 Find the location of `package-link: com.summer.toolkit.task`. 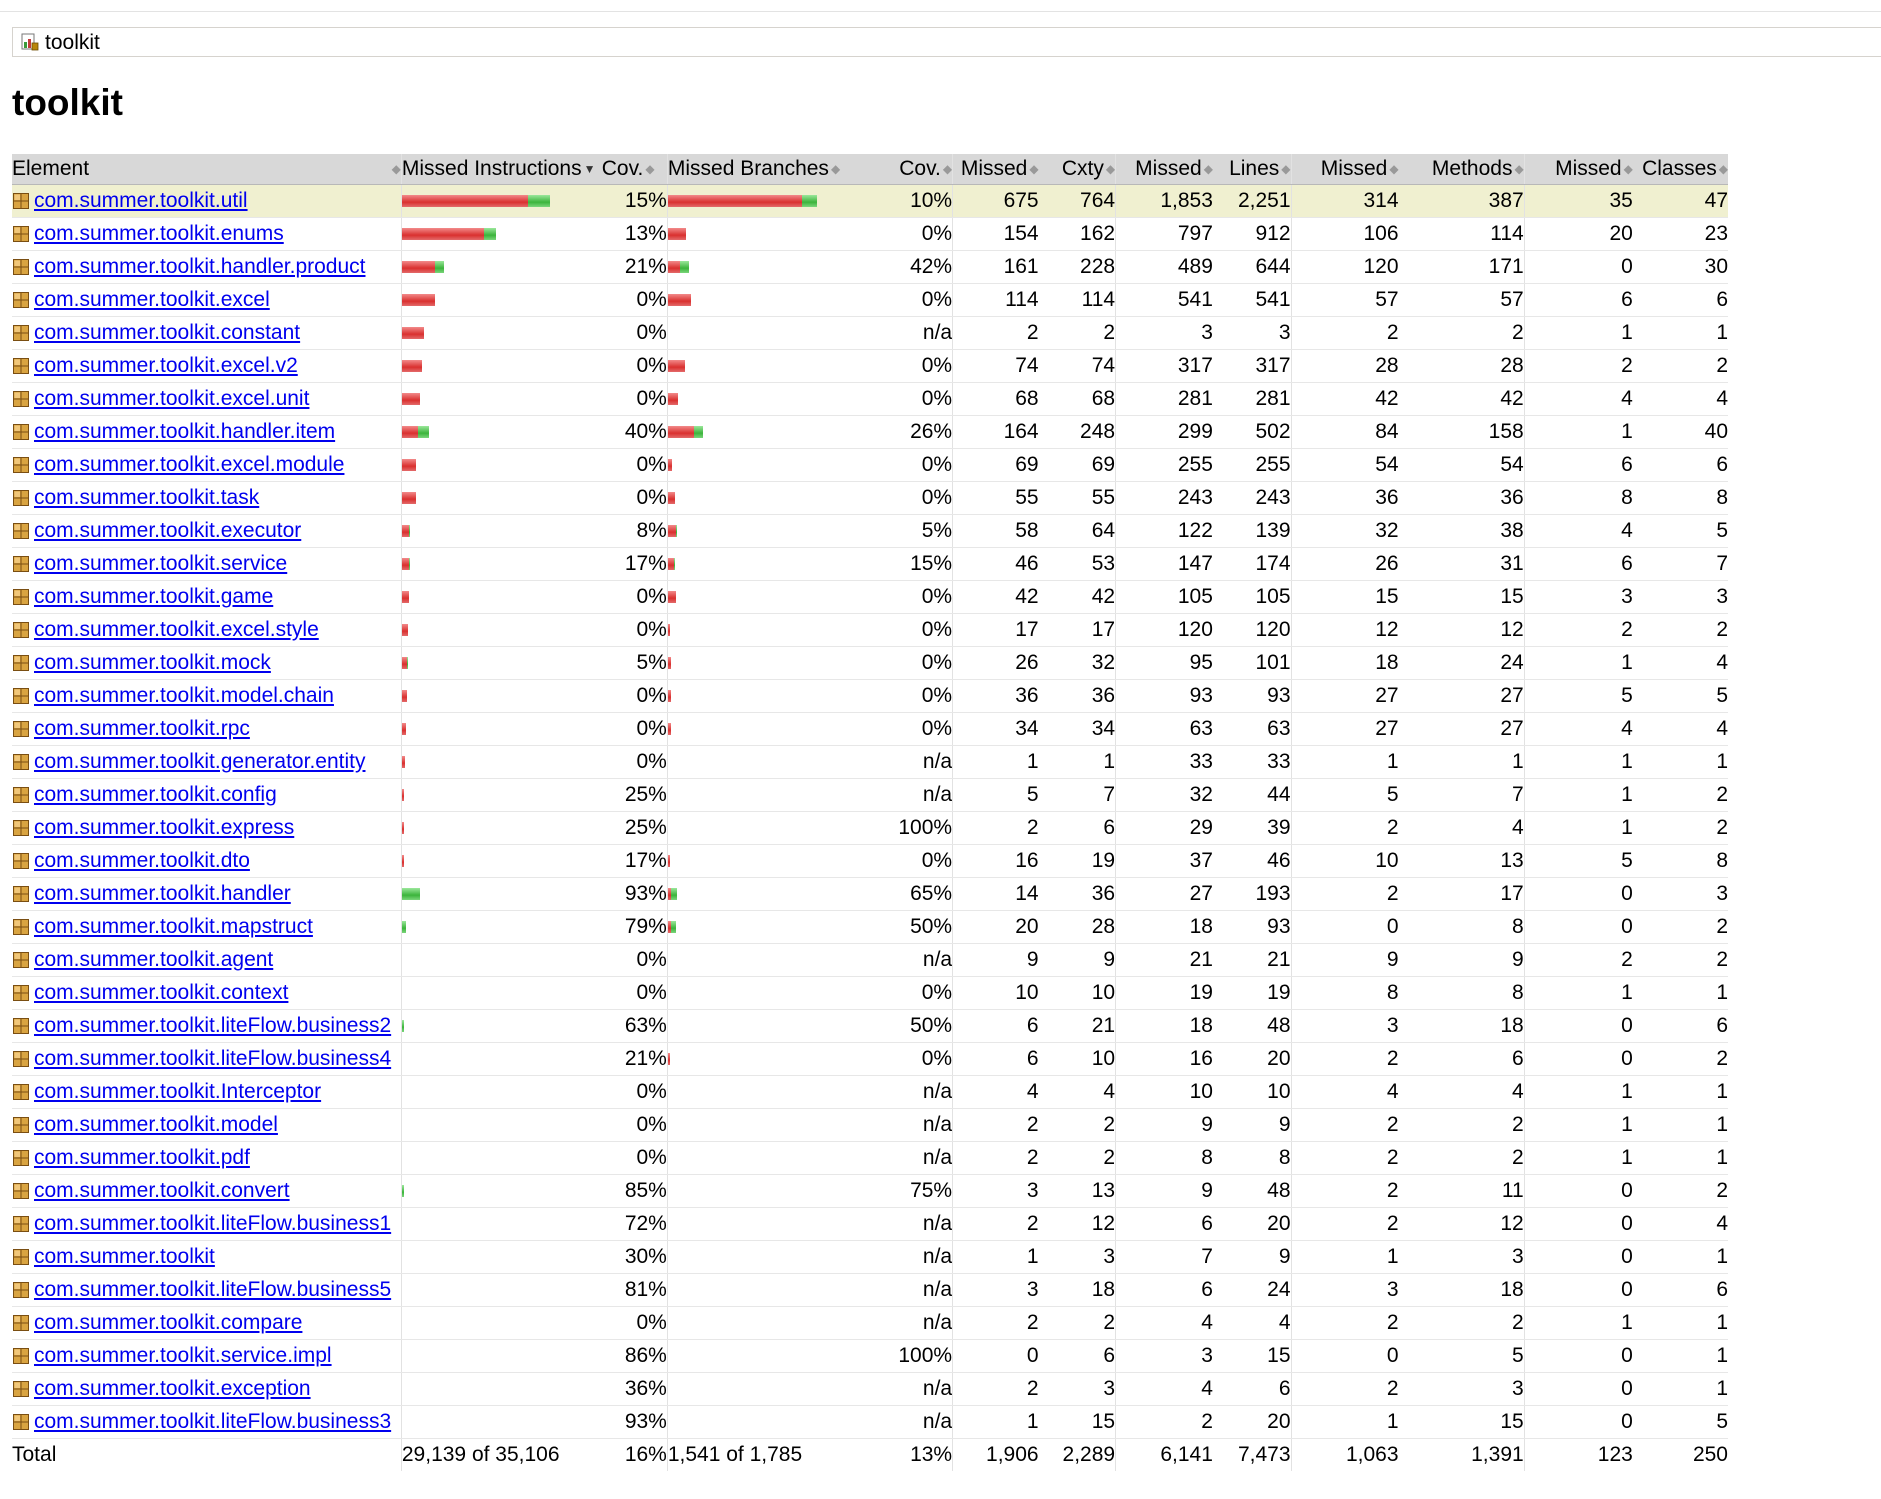

package-link: com.summer.toolkit.task is located at coordinates (146, 497).